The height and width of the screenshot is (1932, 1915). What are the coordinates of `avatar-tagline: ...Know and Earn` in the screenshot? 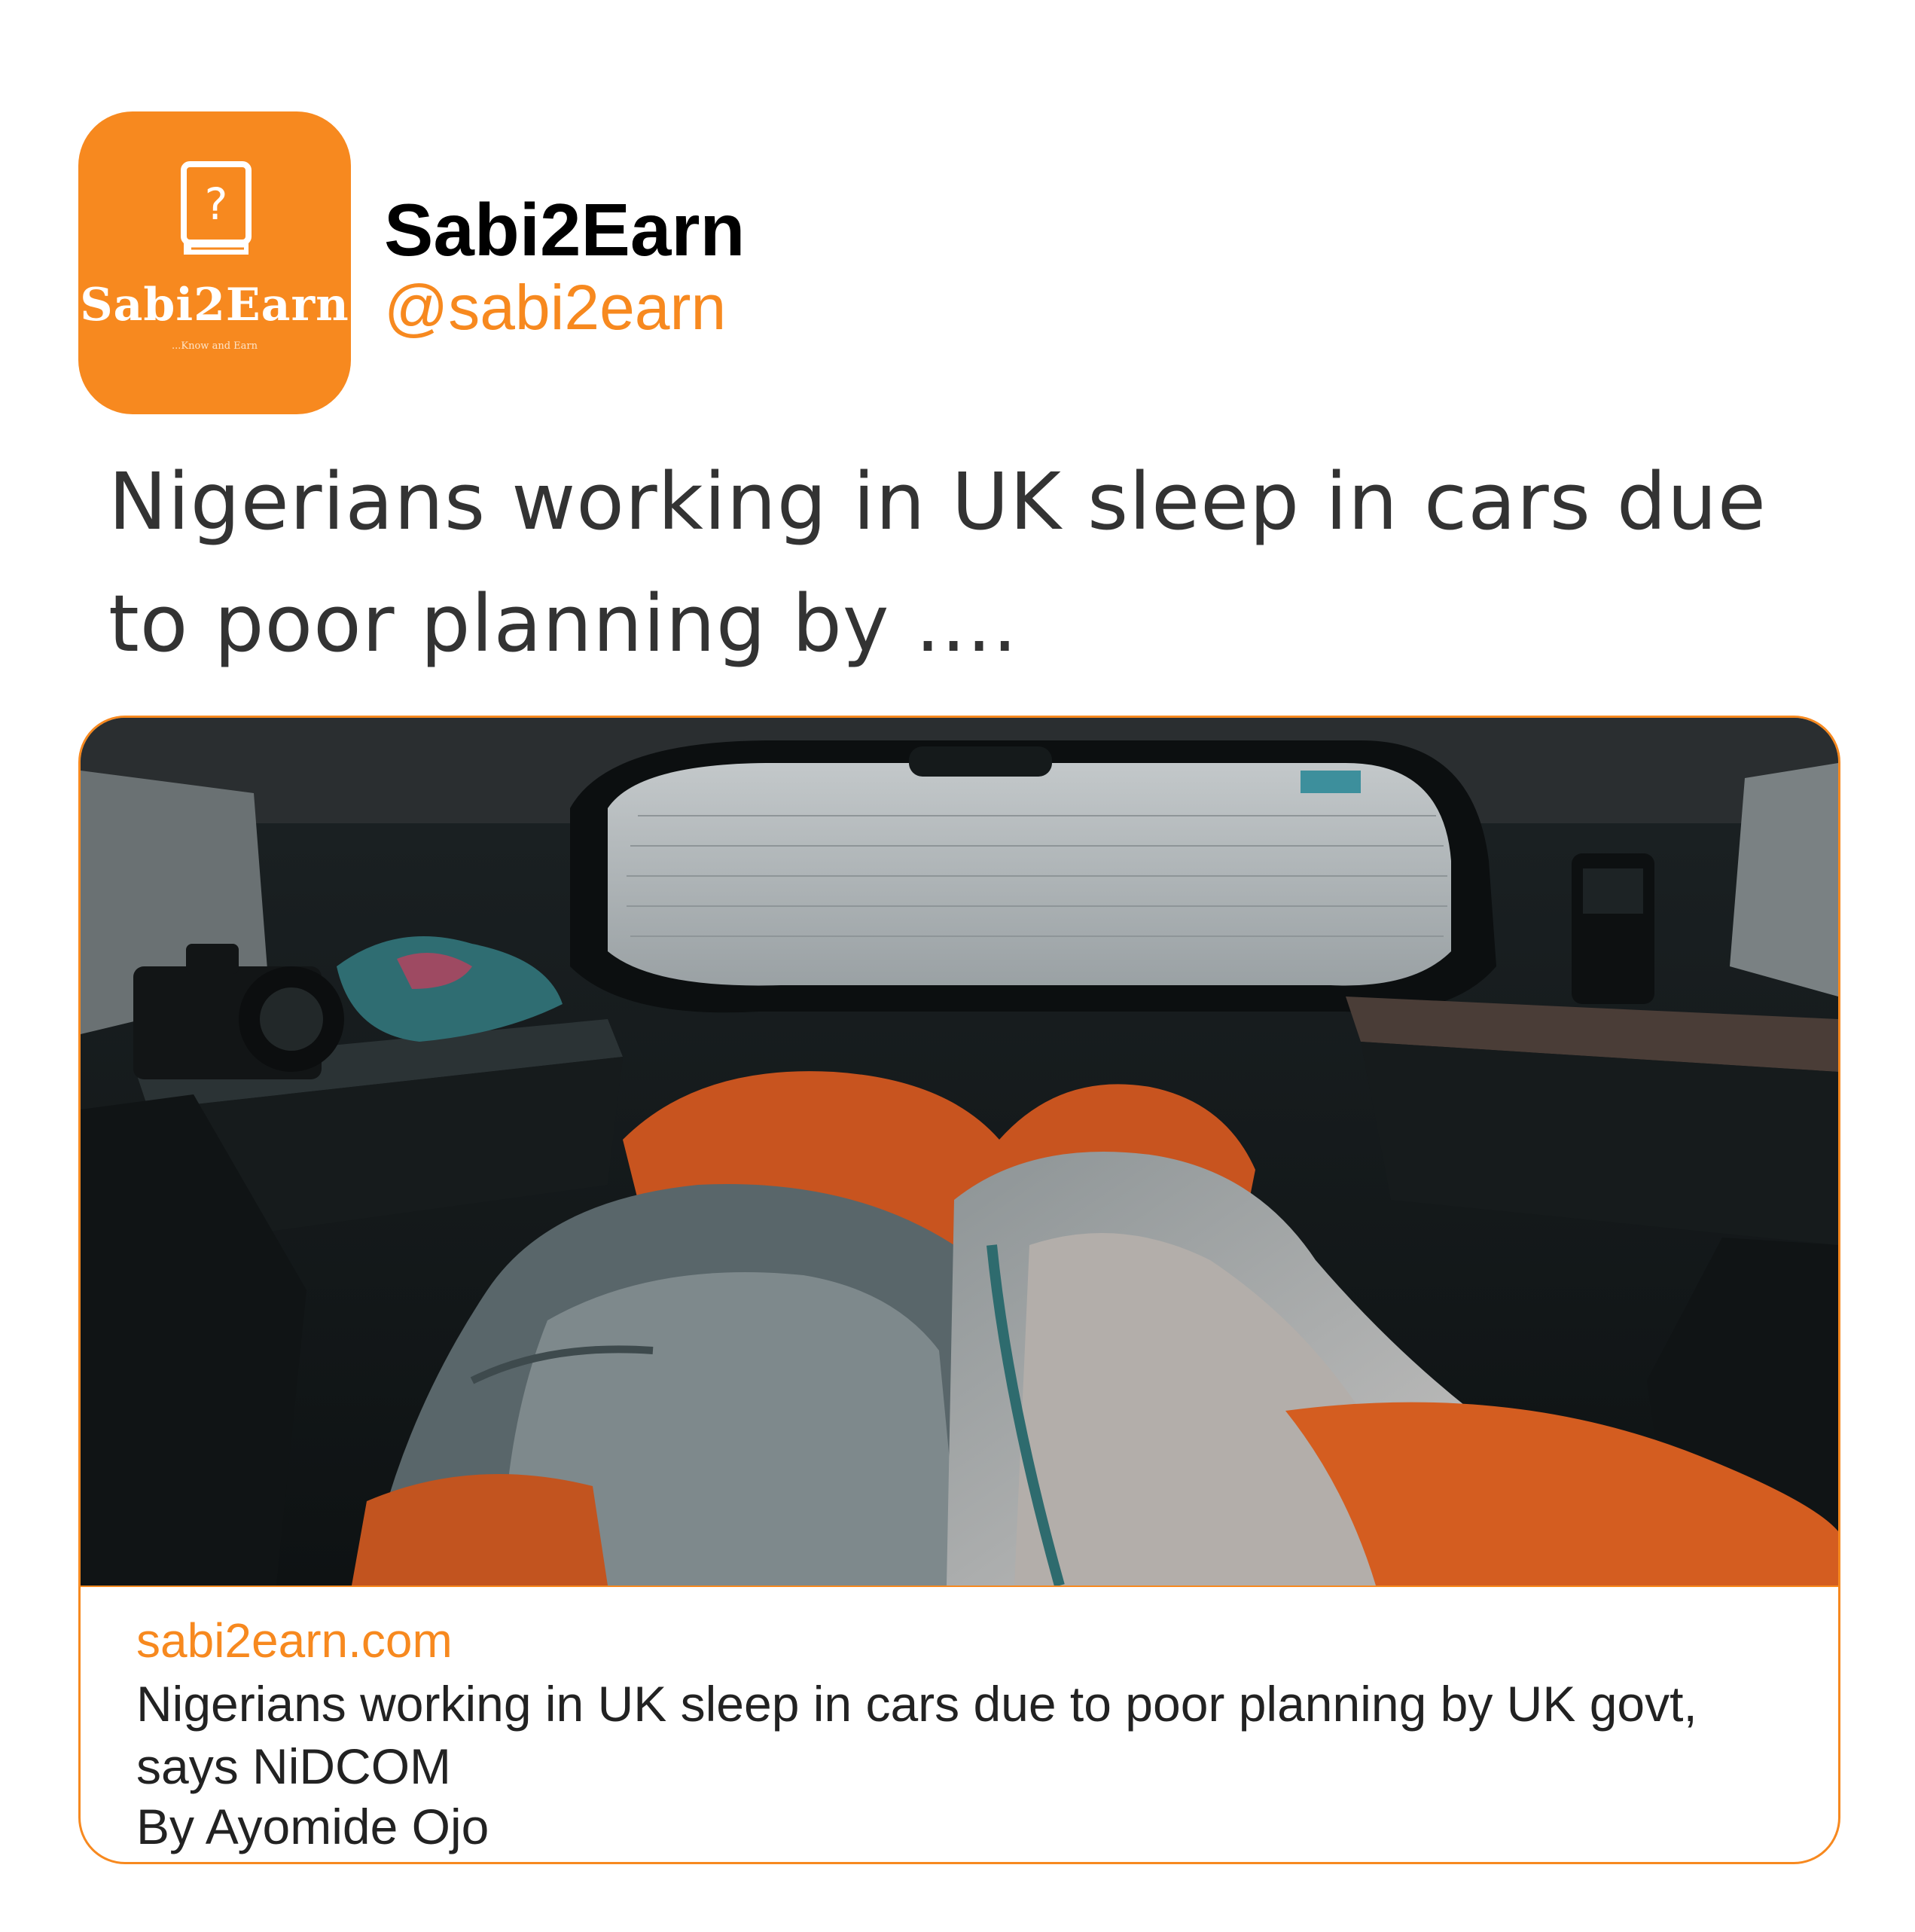 It's located at (215, 346).